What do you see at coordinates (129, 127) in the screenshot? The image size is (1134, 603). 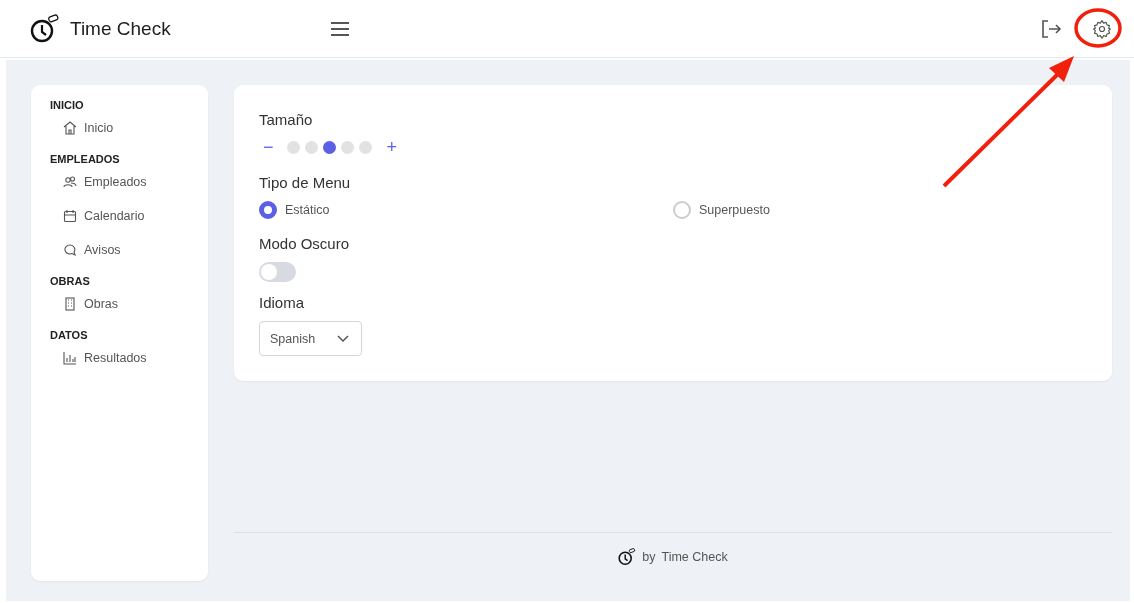 I see `sidebar-item: Inicio` at bounding box center [129, 127].